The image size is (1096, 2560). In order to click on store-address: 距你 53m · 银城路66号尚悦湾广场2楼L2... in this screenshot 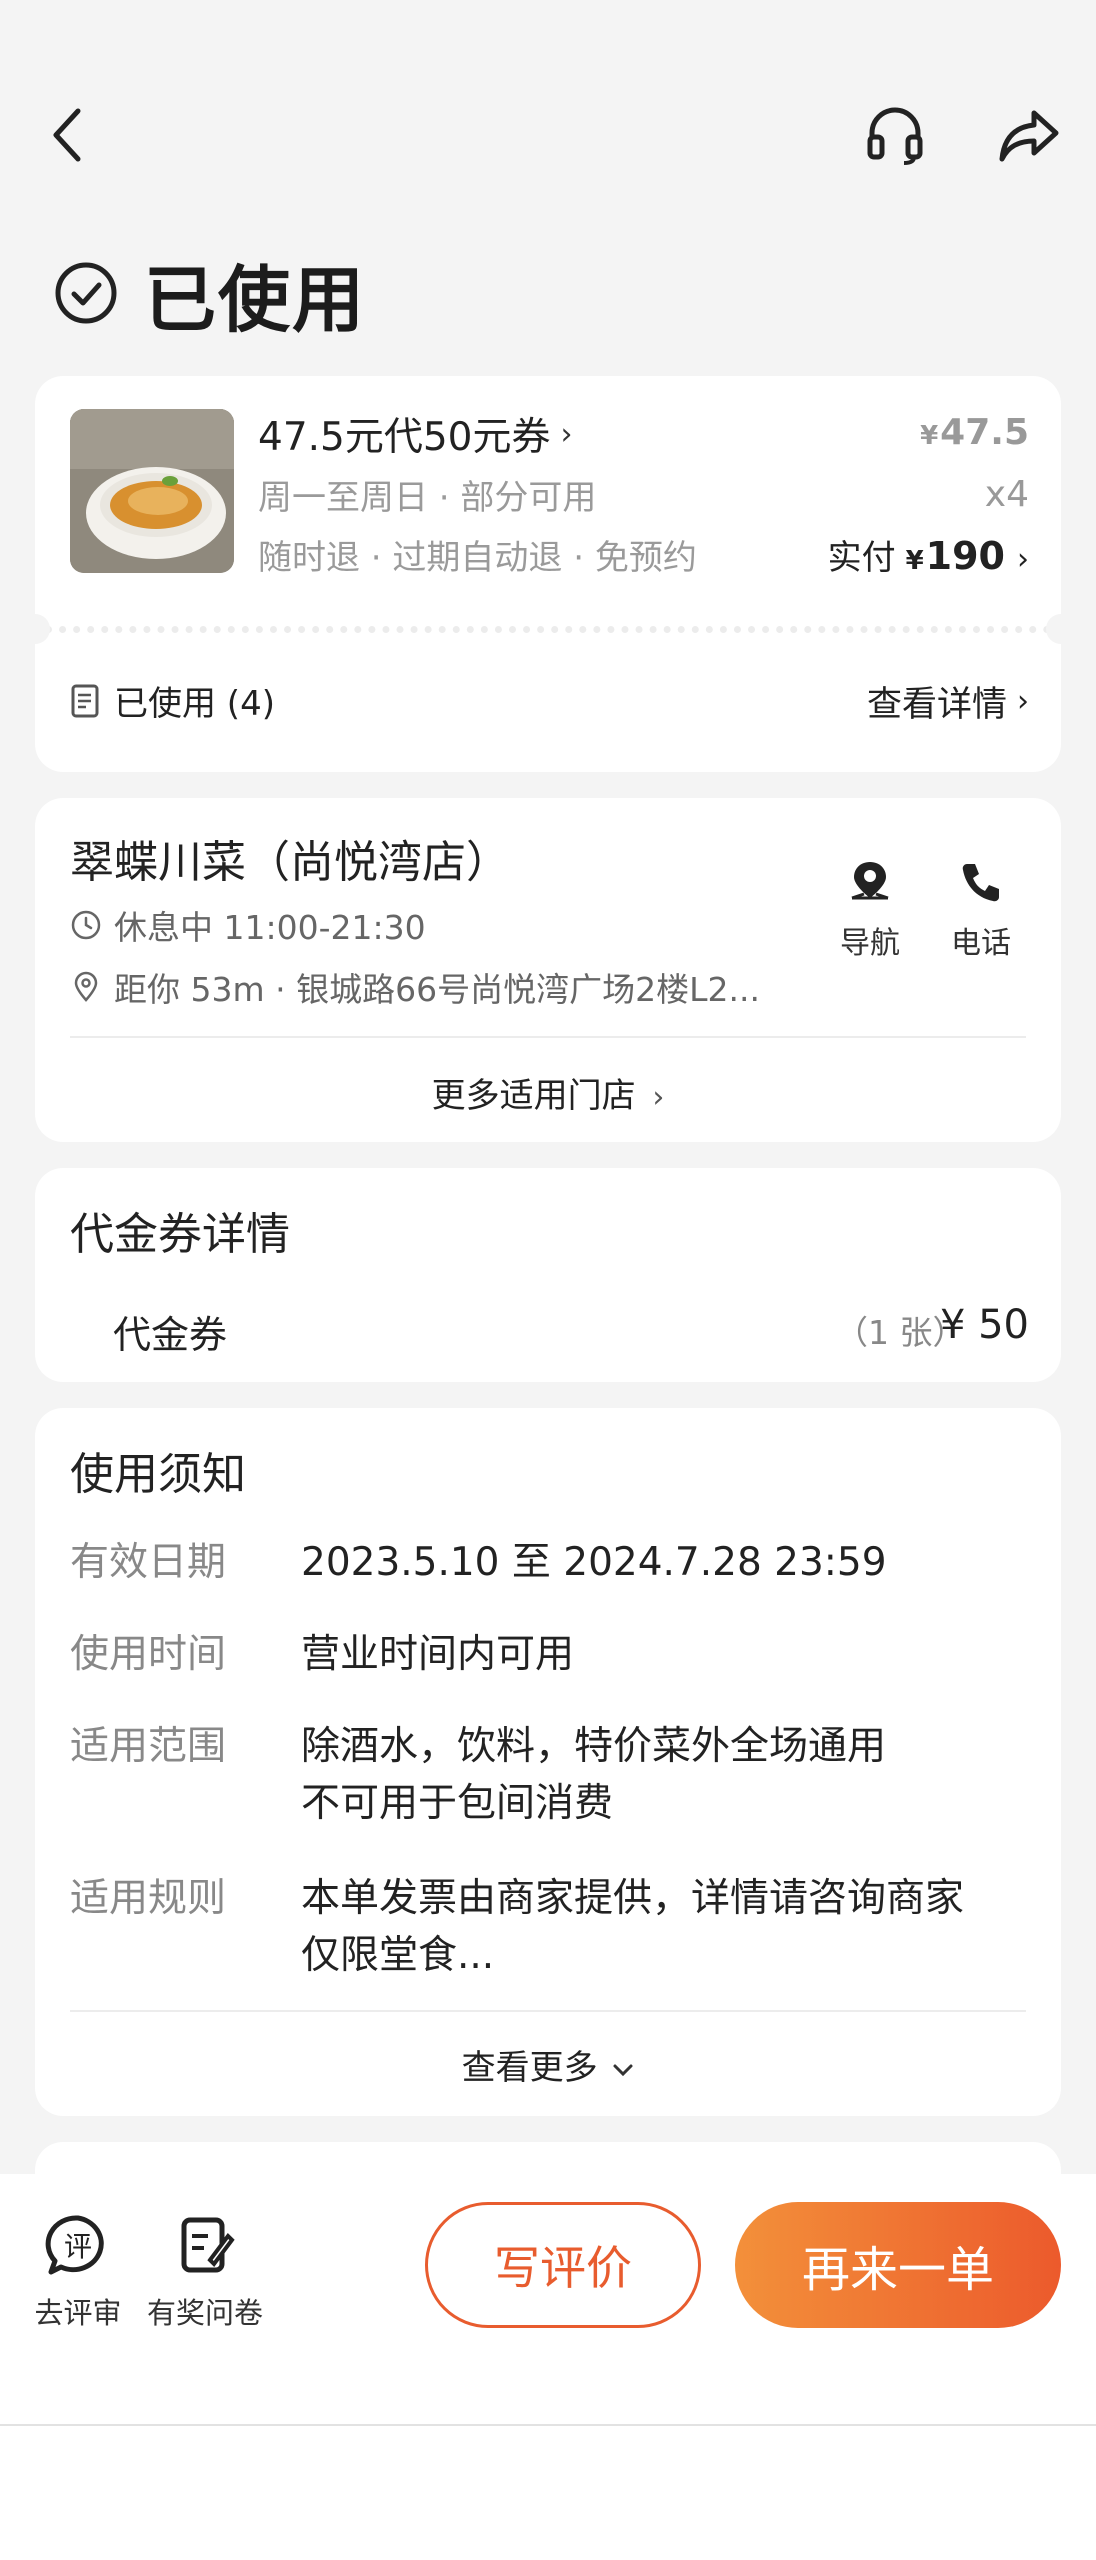, I will do `click(415, 987)`.